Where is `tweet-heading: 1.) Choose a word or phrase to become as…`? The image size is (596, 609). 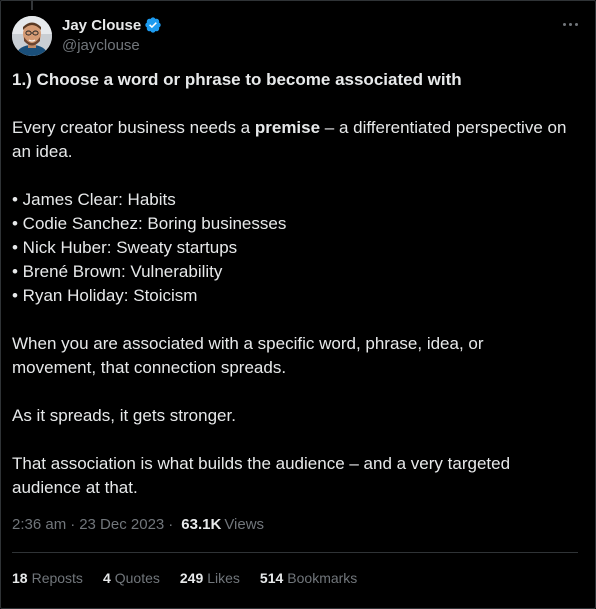
tweet-heading: 1.) Choose a word or phrase to become as… is located at coordinates (237, 79).